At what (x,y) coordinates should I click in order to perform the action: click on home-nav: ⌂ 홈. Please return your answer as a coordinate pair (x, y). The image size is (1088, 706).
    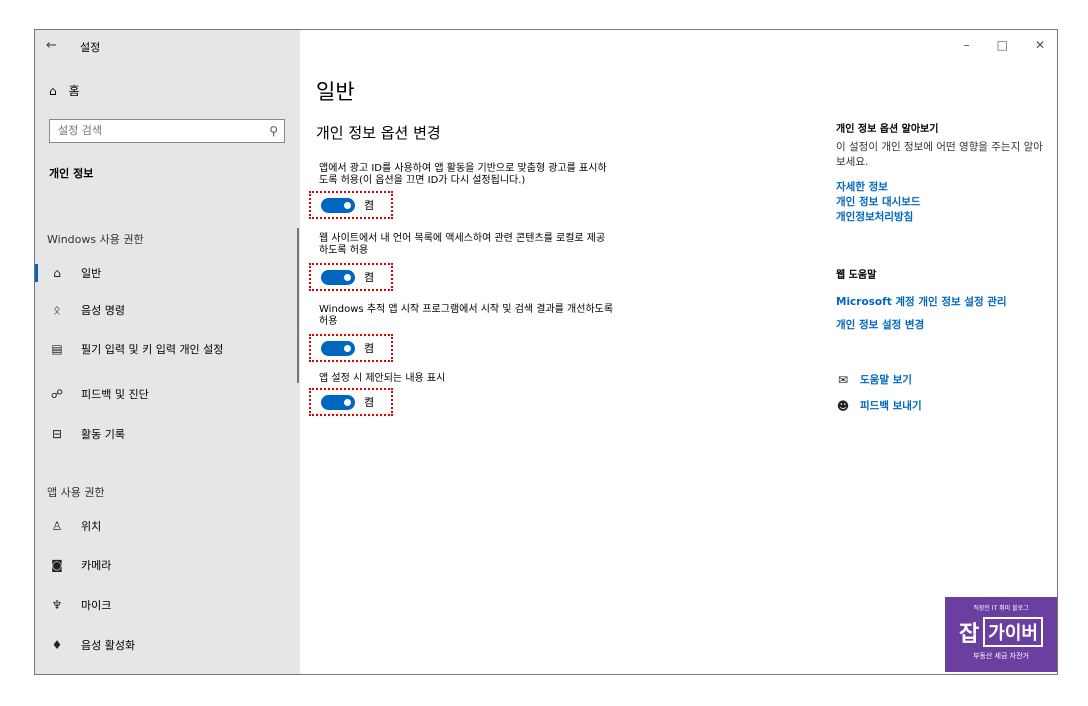
    Looking at the image, I should click on (64, 90).